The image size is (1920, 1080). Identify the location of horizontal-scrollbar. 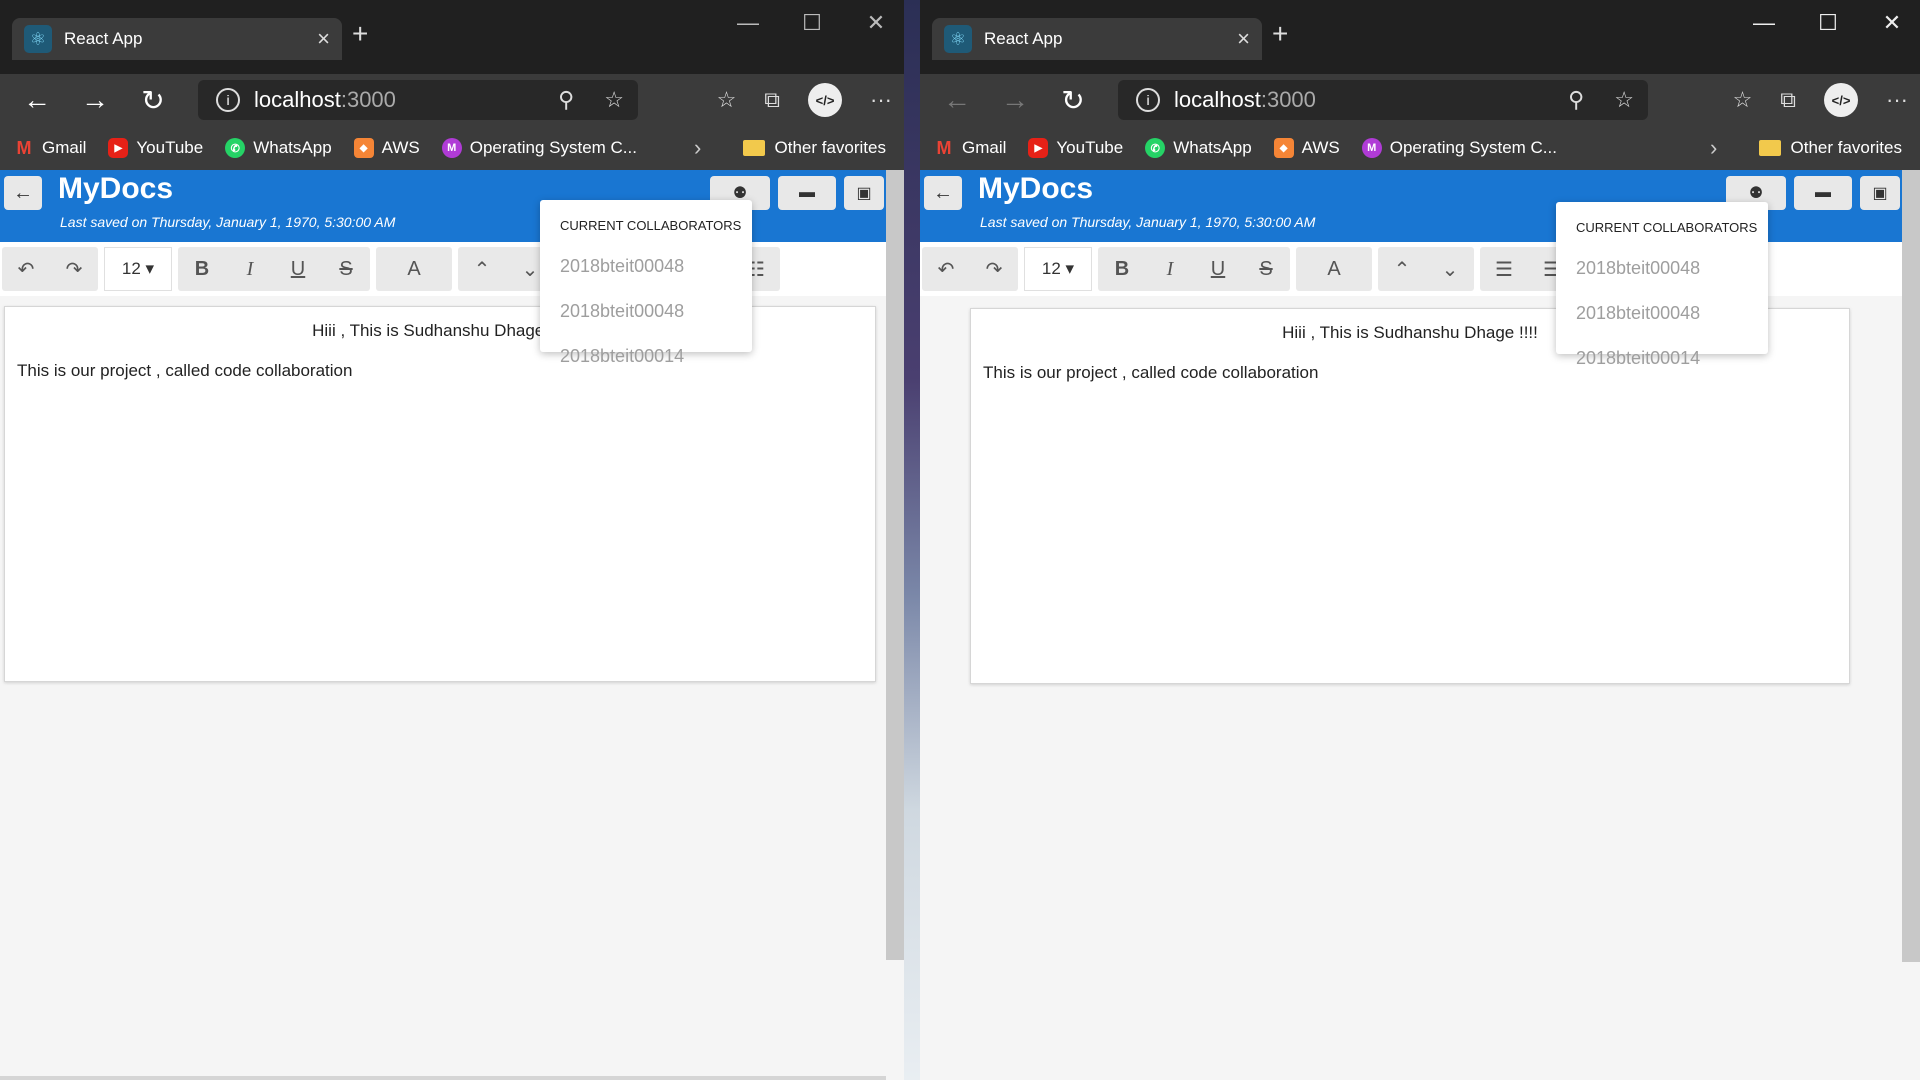
(443, 1078).